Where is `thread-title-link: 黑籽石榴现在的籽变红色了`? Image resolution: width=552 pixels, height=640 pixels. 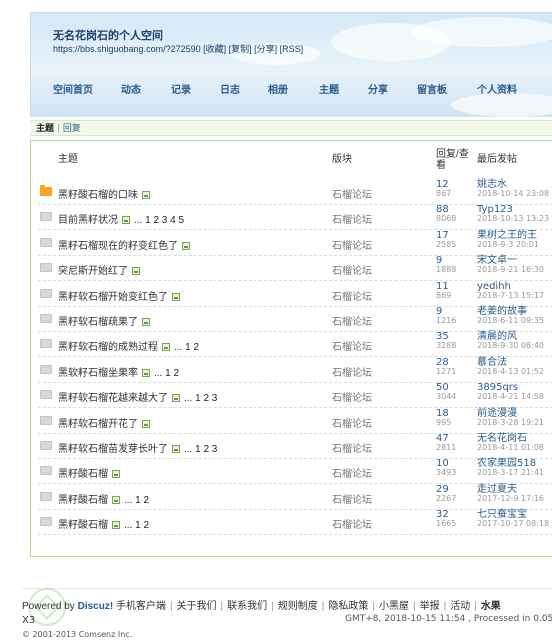 thread-title-link: 黑籽石榴现在的籽变红色了 is located at coordinates (118, 246).